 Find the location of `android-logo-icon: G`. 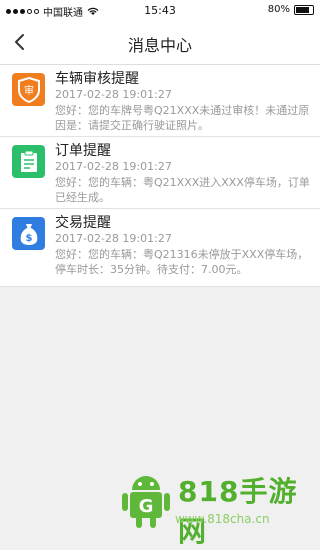

android-logo-icon: G is located at coordinates (146, 502).